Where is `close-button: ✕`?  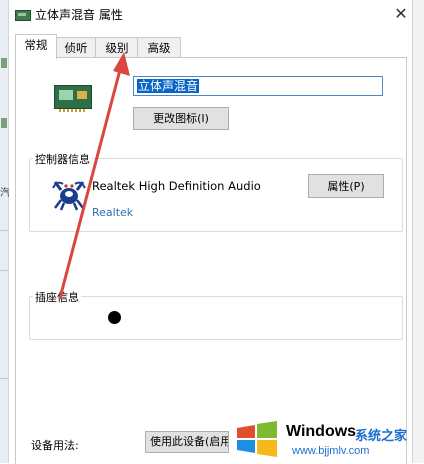 close-button: ✕ is located at coordinates (401, 14).